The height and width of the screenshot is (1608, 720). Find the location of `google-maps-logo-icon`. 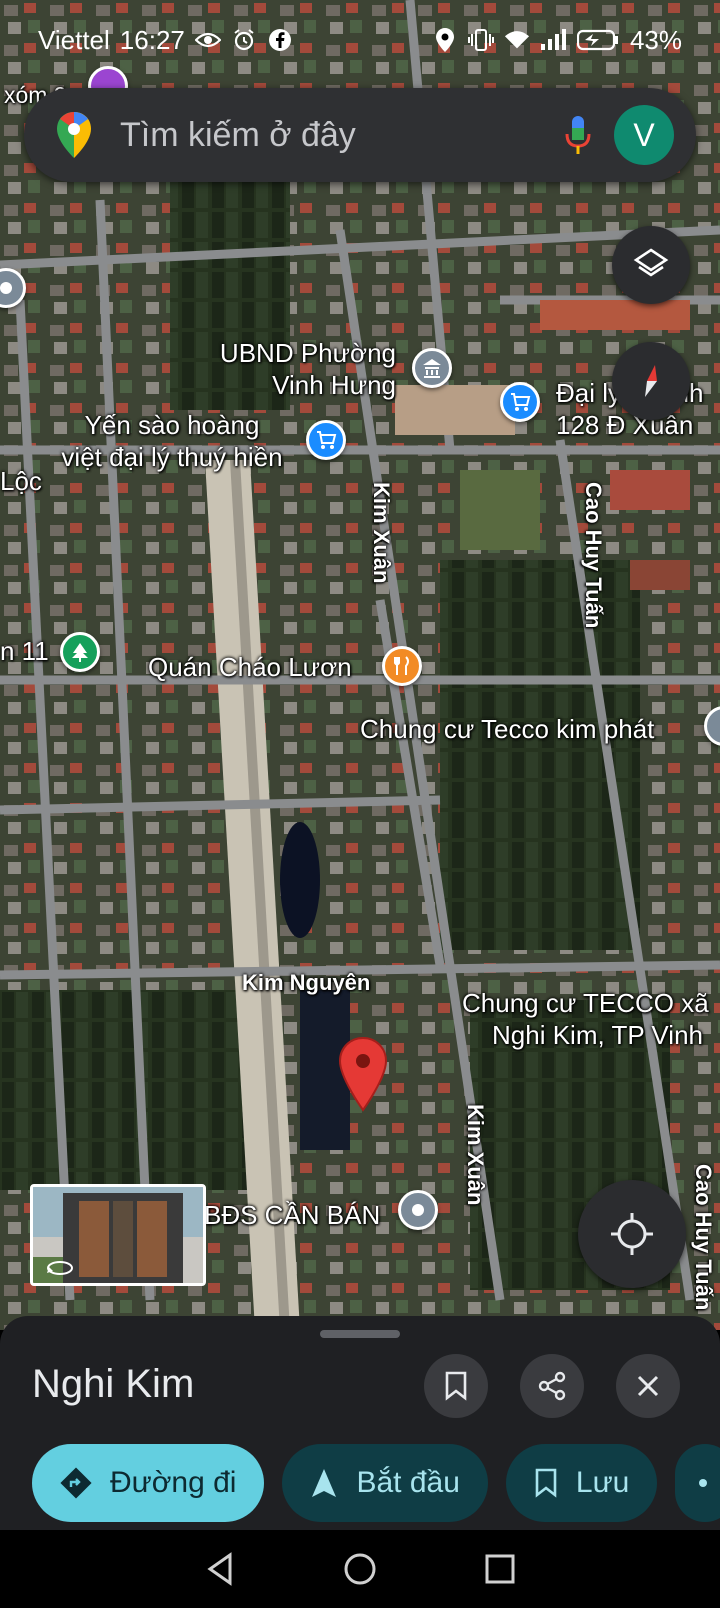

google-maps-logo-icon is located at coordinates (74, 135).